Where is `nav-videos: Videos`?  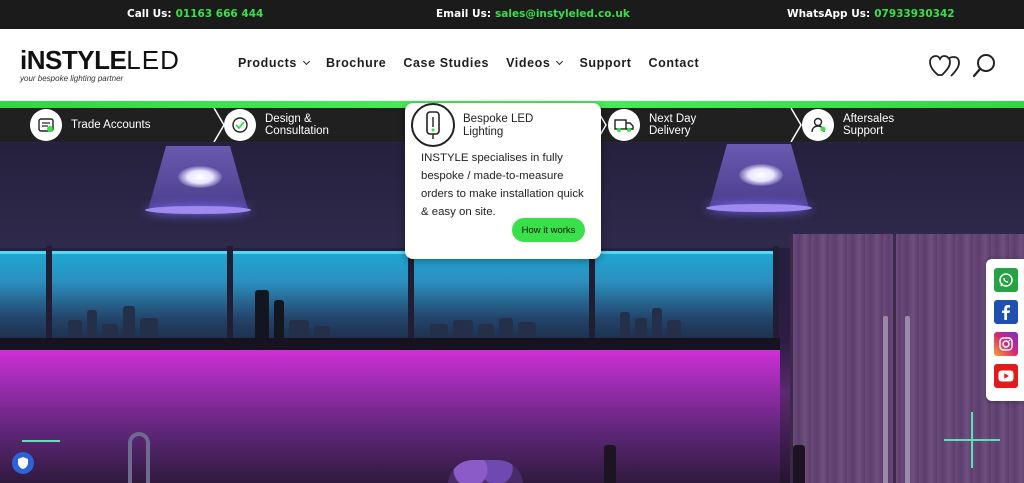
nav-videos: Videos is located at coordinates (535, 63).